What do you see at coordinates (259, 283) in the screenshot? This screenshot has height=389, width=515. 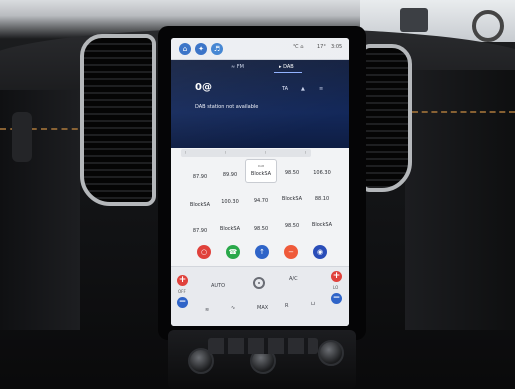 I see `fan-icon` at bounding box center [259, 283].